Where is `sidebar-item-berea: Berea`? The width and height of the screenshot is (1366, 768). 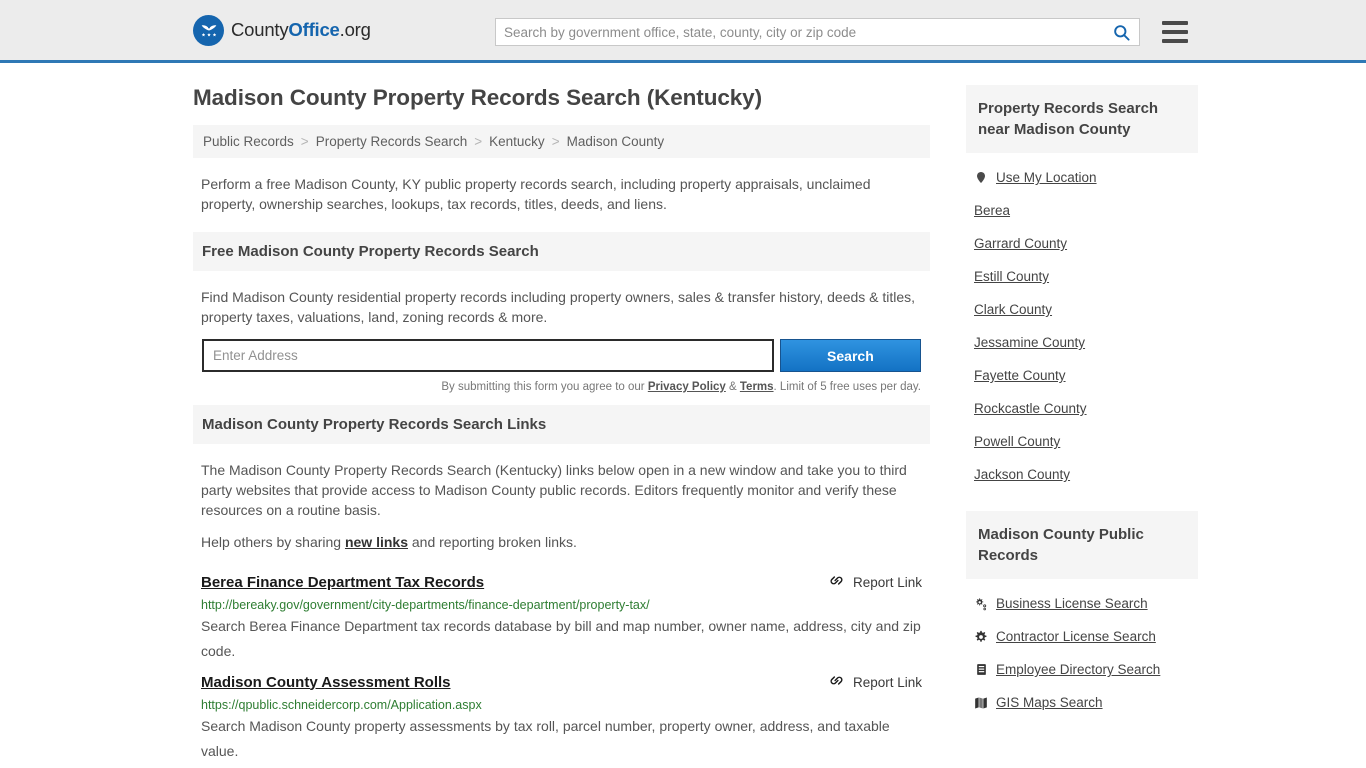
sidebar-item-berea: Berea is located at coordinates (1086, 210).